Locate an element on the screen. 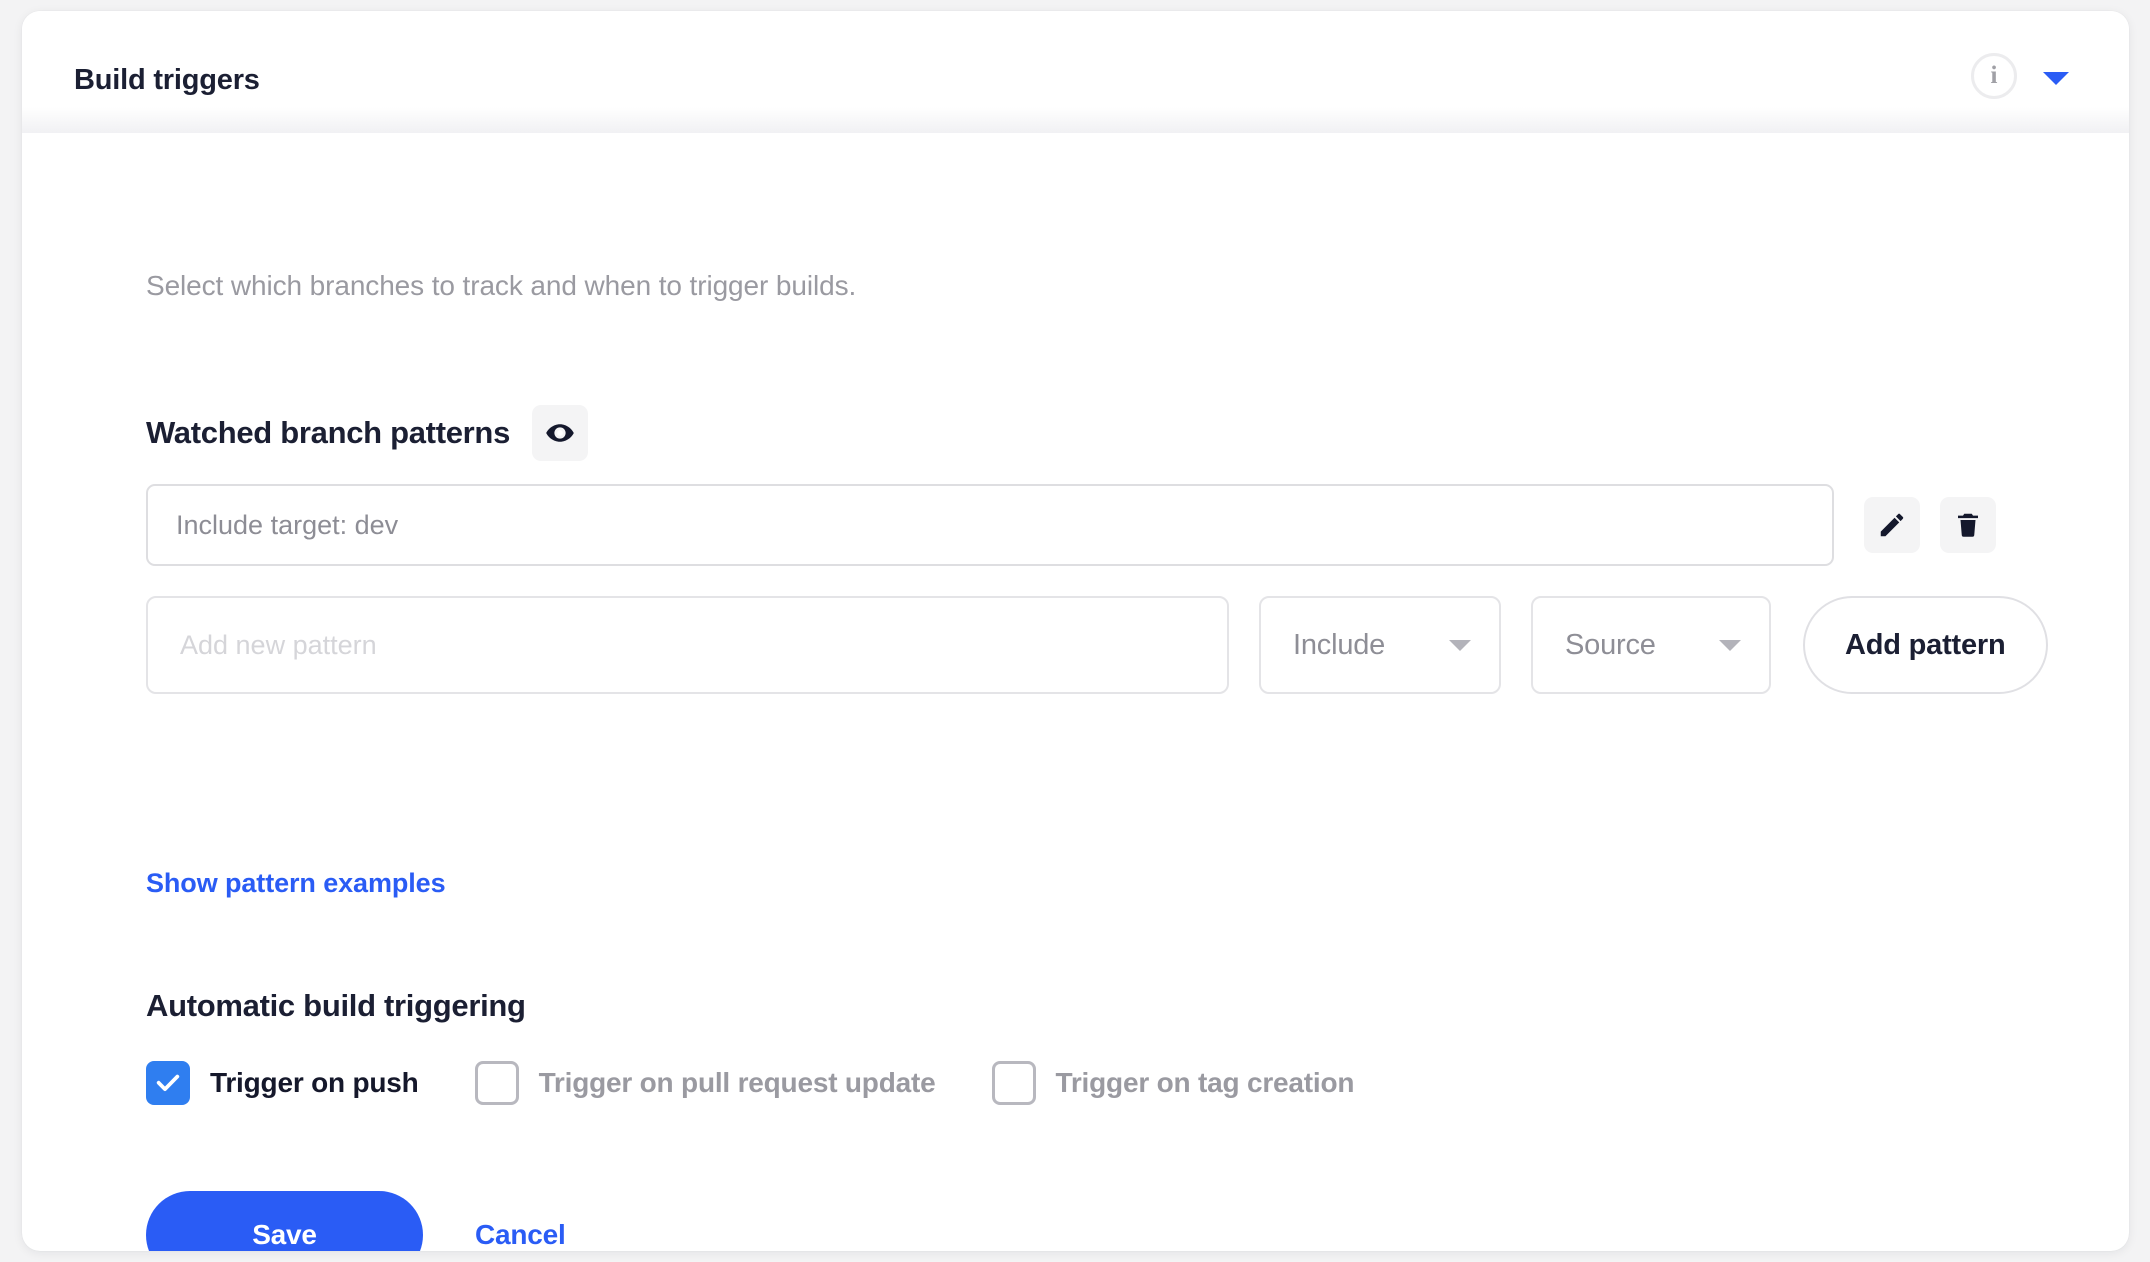 Image resolution: width=2150 pixels, height=1262 pixels. add-pattern-row: Include Source Add pattern is located at coordinates (1097, 645).